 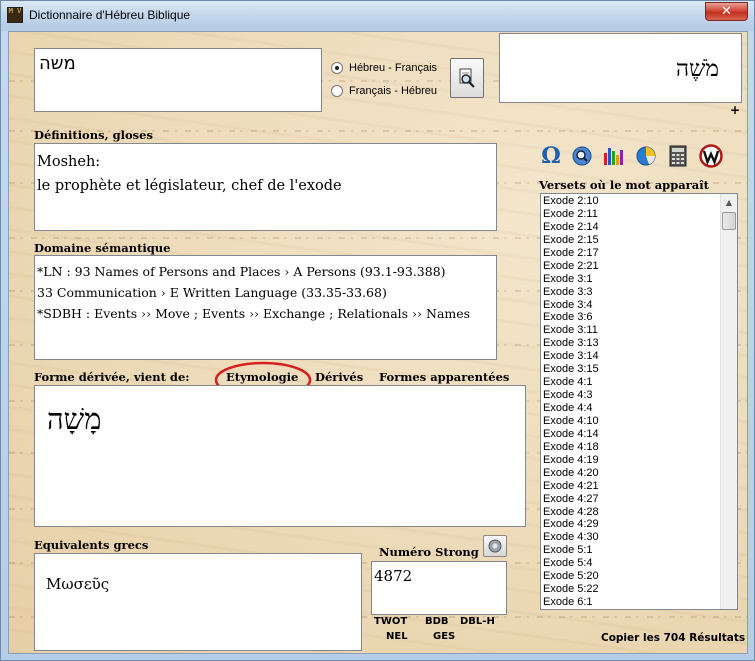 What do you see at coordinates (397, 636) in the screenshot?
I see `link-nel: NEL` at bounding box center [397, 636].